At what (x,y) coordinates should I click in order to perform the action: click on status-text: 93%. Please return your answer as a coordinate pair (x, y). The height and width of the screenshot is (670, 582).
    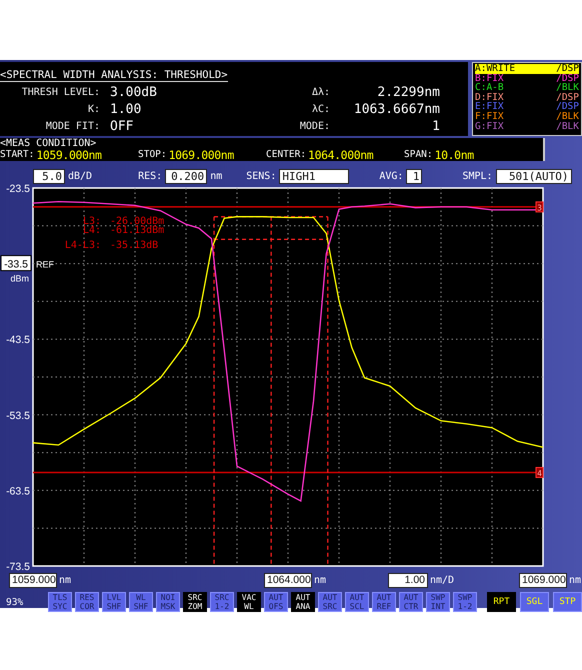
    Looking at the image, I should click on (14, 602).